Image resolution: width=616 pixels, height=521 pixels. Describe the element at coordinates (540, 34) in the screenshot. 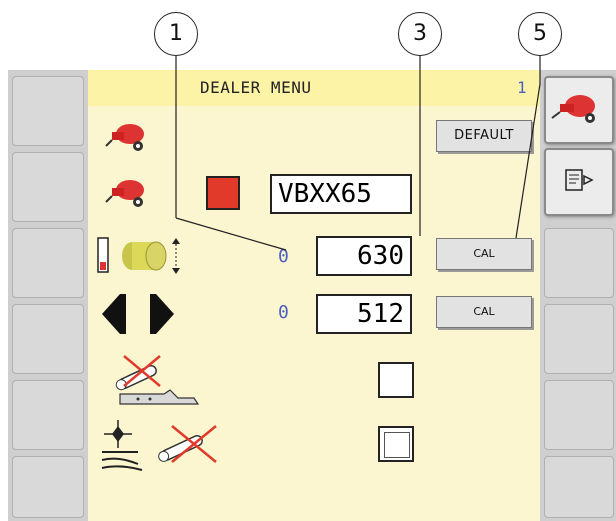

I see `callout-5: 5` at that location.